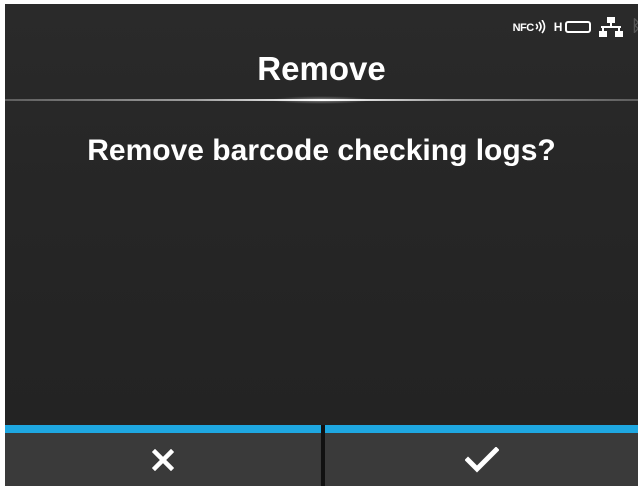 This screenshot has width=638, height=487. I want to click on battery-cell, so click(578, 27).